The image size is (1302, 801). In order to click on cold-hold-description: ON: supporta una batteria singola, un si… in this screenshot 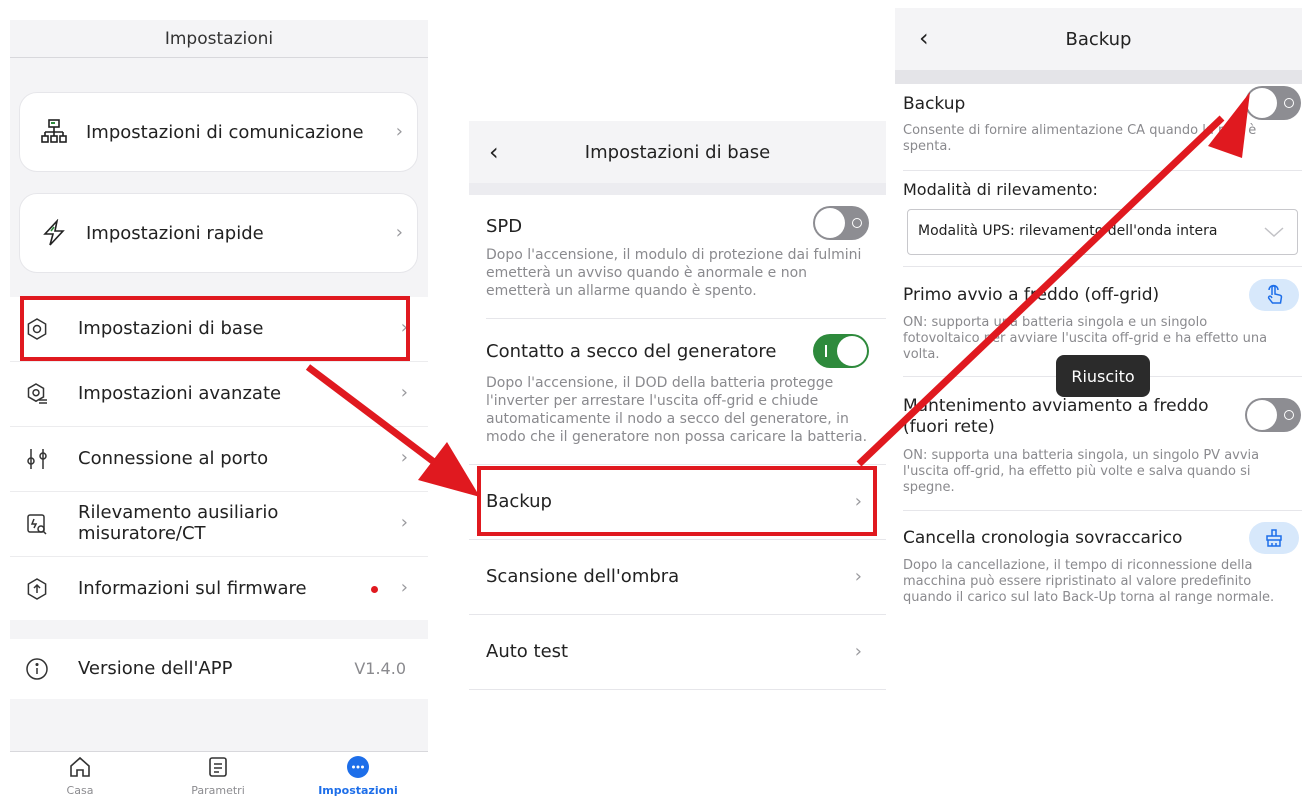, I will do `click(1081, 471)`.